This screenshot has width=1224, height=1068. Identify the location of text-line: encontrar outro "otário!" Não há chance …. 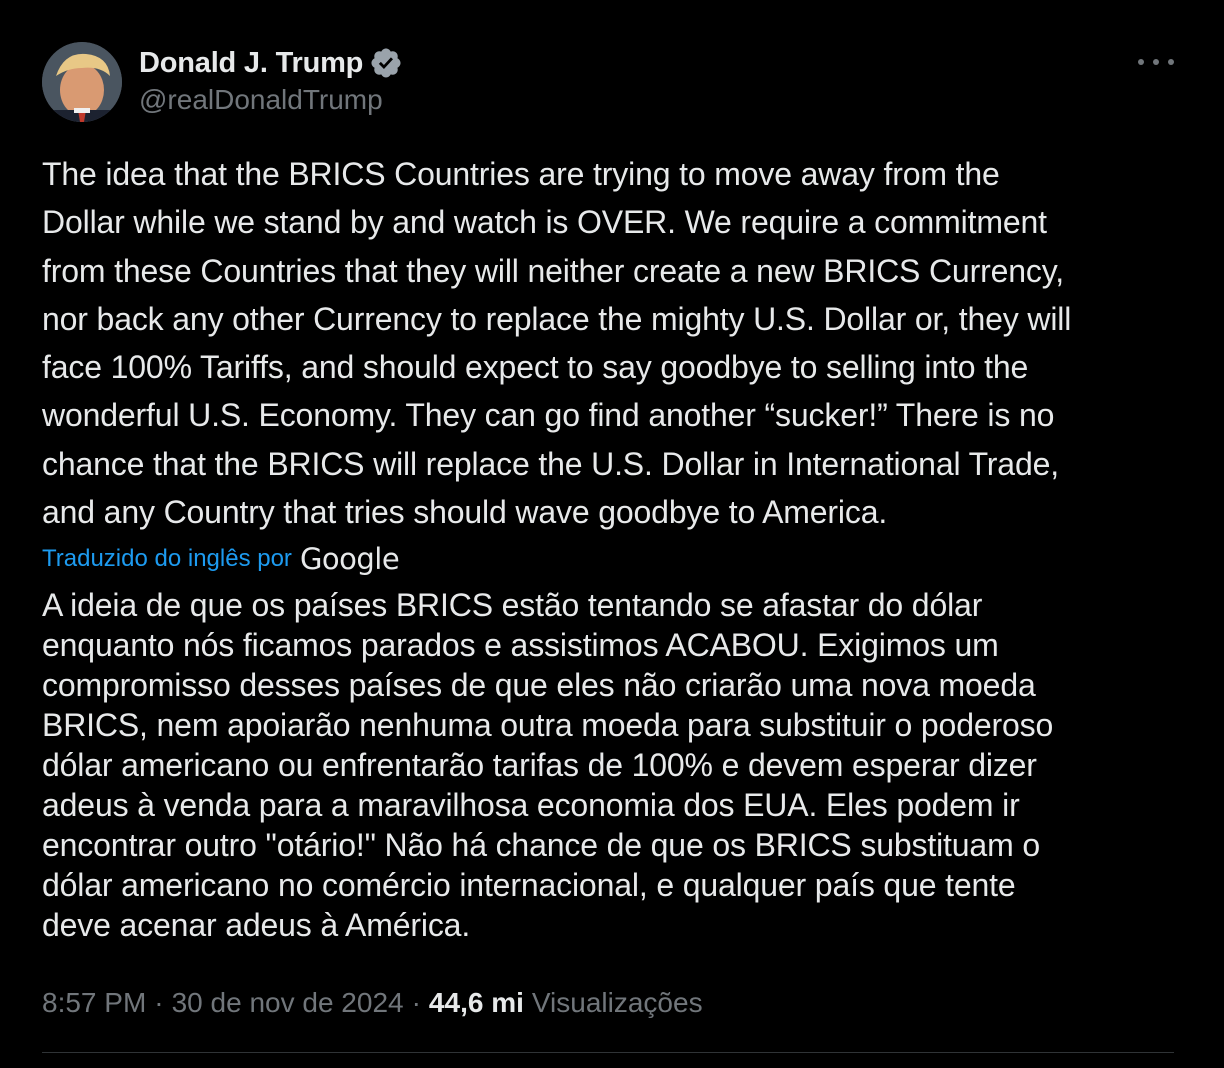
(541, 845).